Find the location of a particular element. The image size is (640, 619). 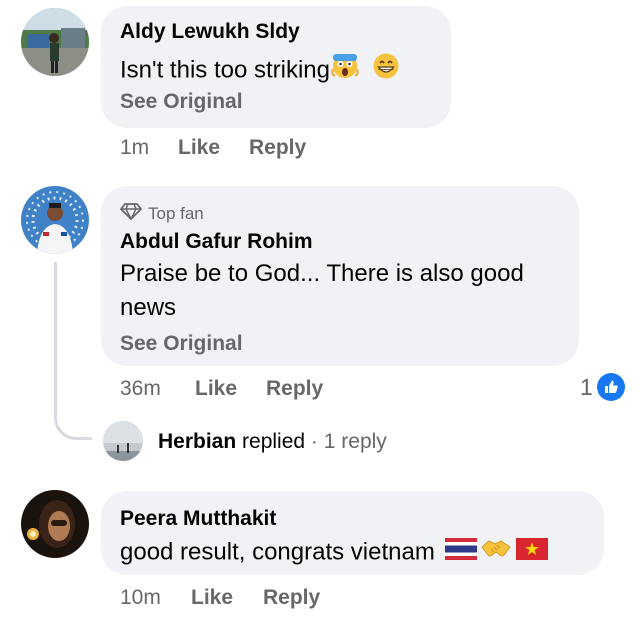

diamond-icon is located at coordinates (131, 213).